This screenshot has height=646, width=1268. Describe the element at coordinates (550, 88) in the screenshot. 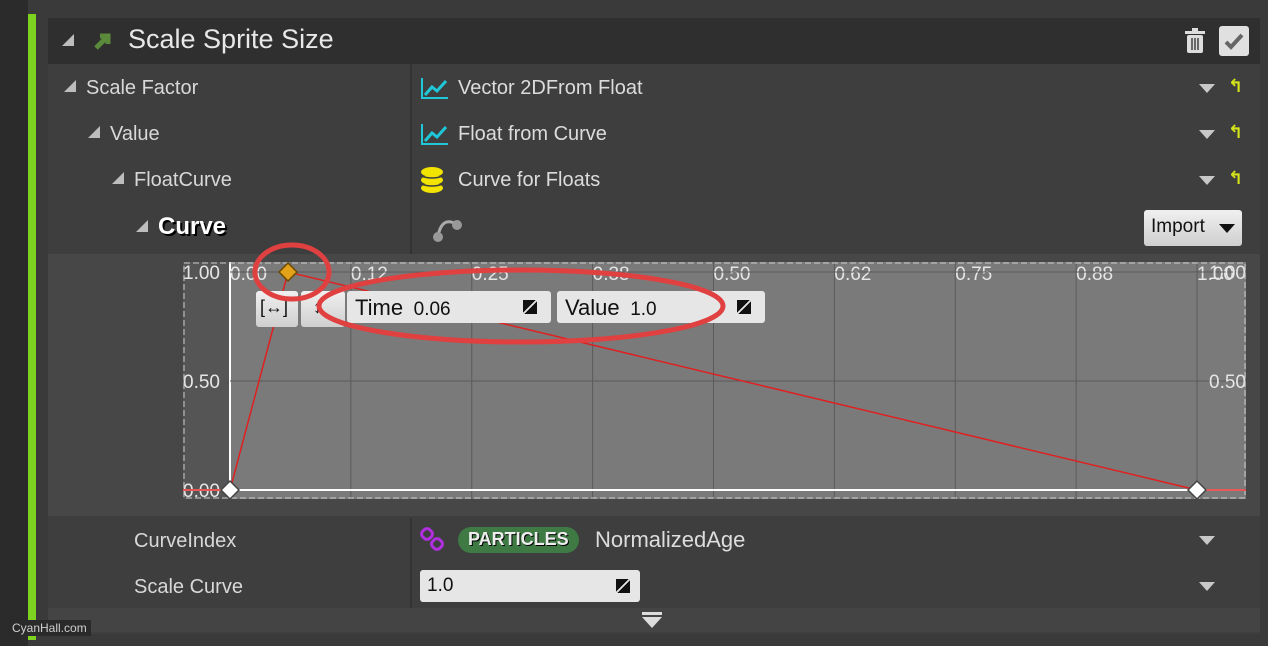

I see `row-value-scale-factor: Vector 2DFrom Float` at that location.